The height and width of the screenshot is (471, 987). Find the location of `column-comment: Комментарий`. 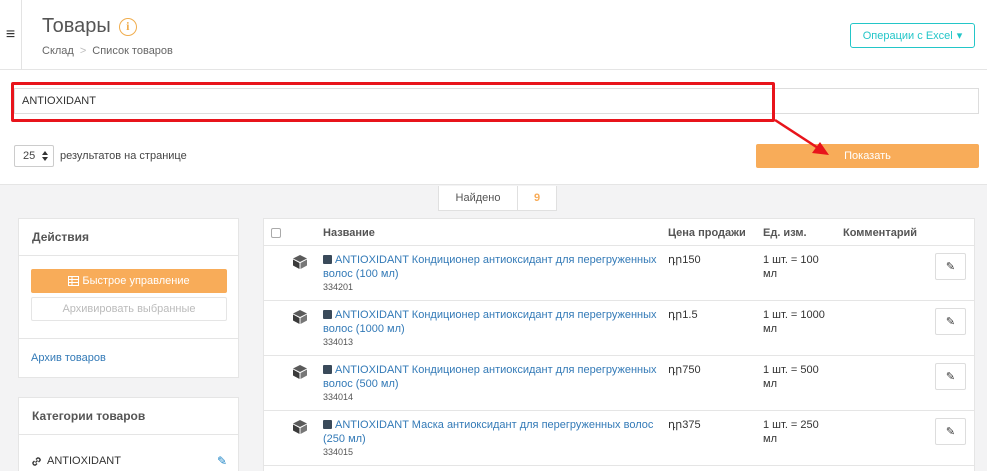

column-comment: Комментарий is located at coordinates (880, 233).